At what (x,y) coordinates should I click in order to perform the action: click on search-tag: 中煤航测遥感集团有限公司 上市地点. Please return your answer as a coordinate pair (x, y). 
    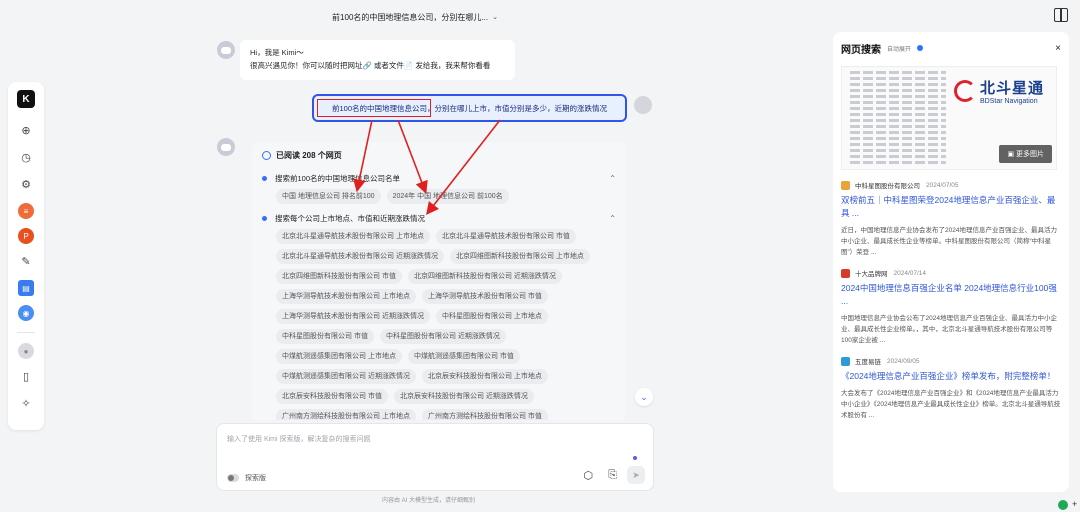
    Looking at the image, I should click on (339, 356).